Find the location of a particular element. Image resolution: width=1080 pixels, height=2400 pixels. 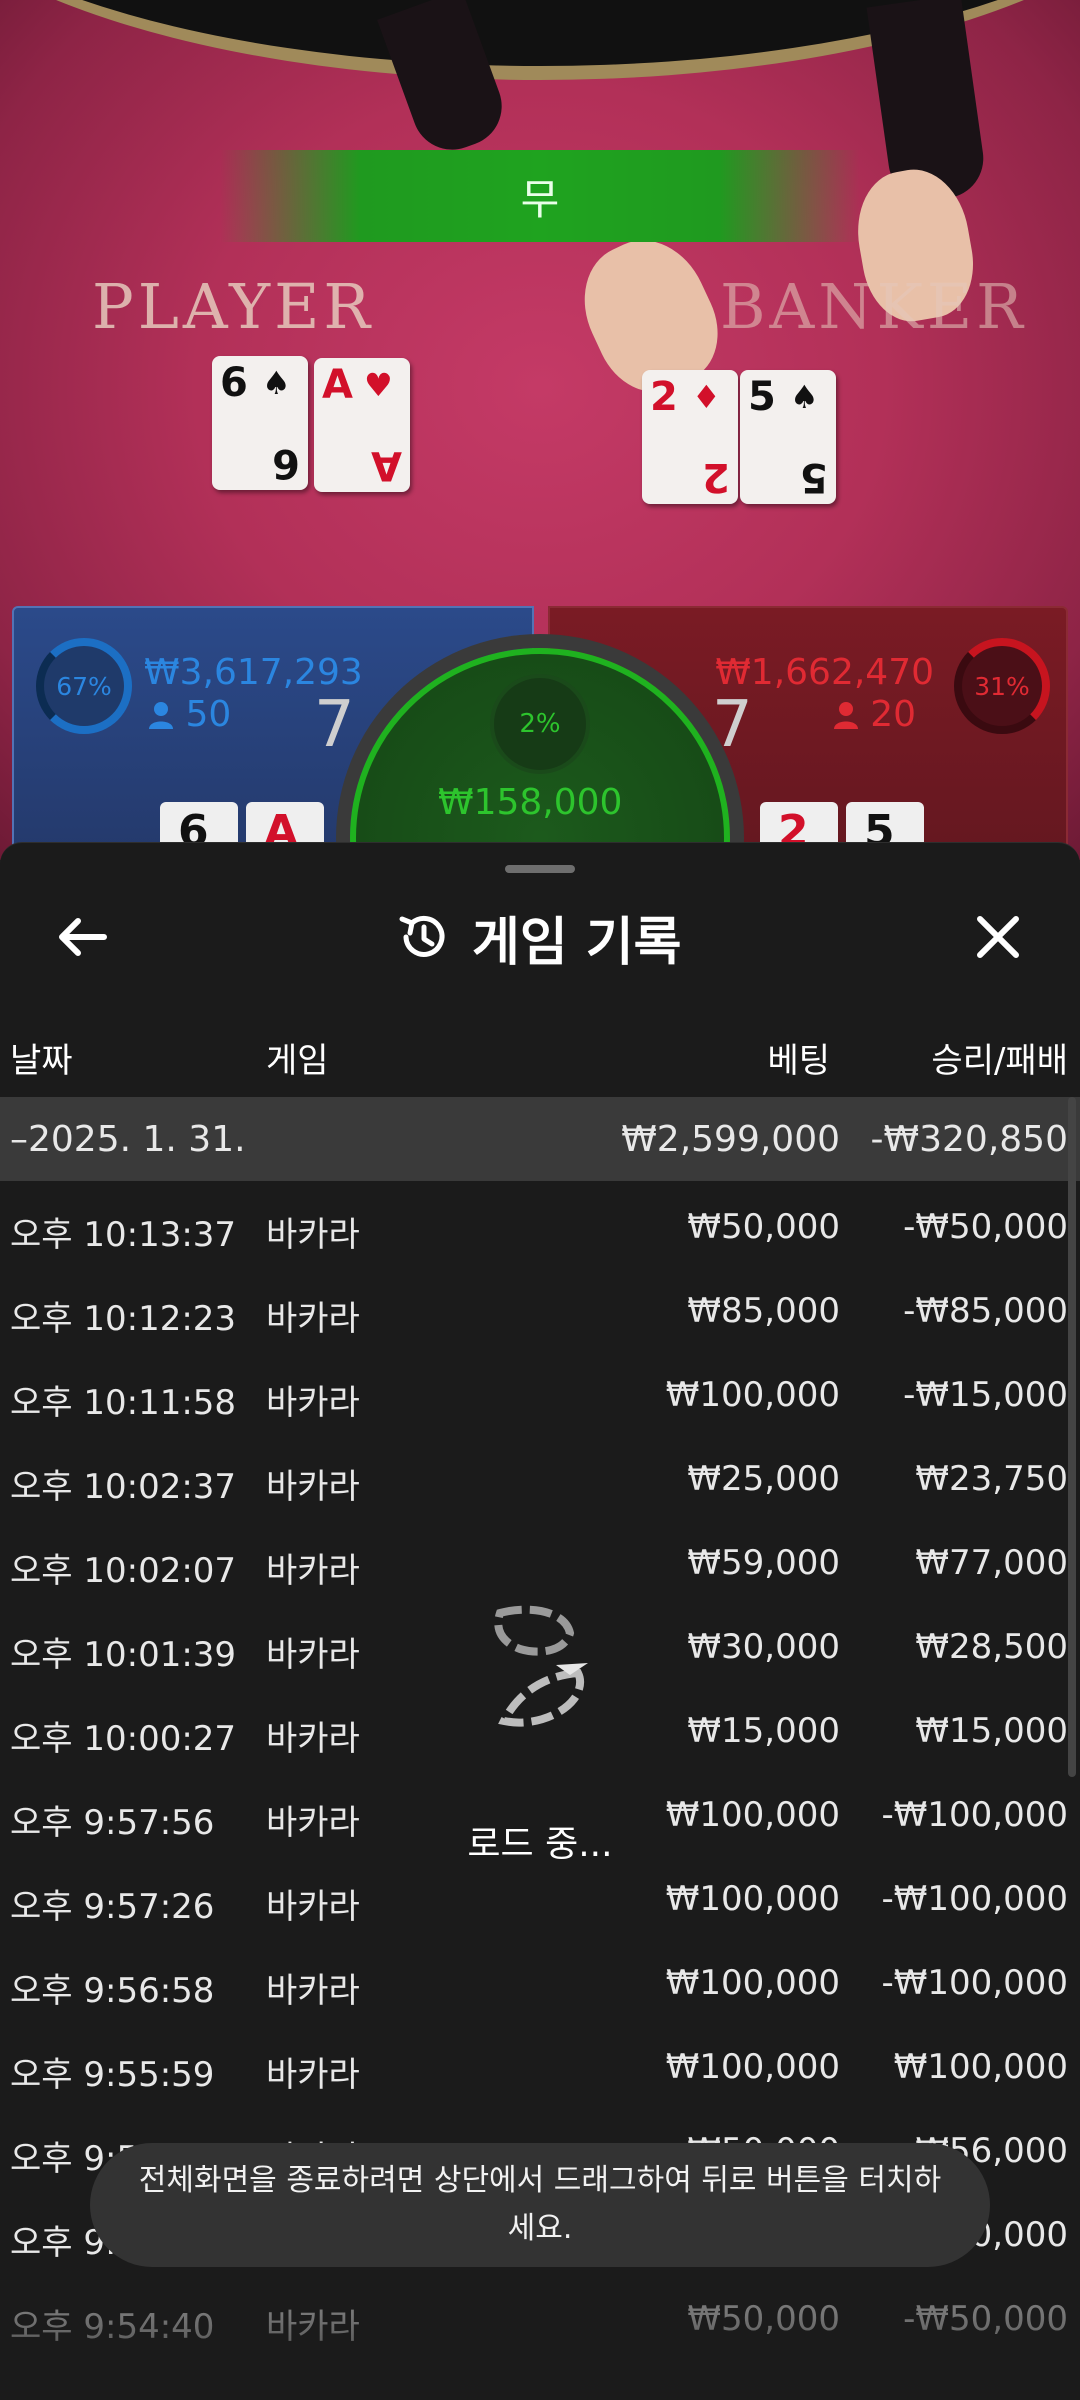

row-time: 오후 10:00:27 is located at coordinates (123, 1739).